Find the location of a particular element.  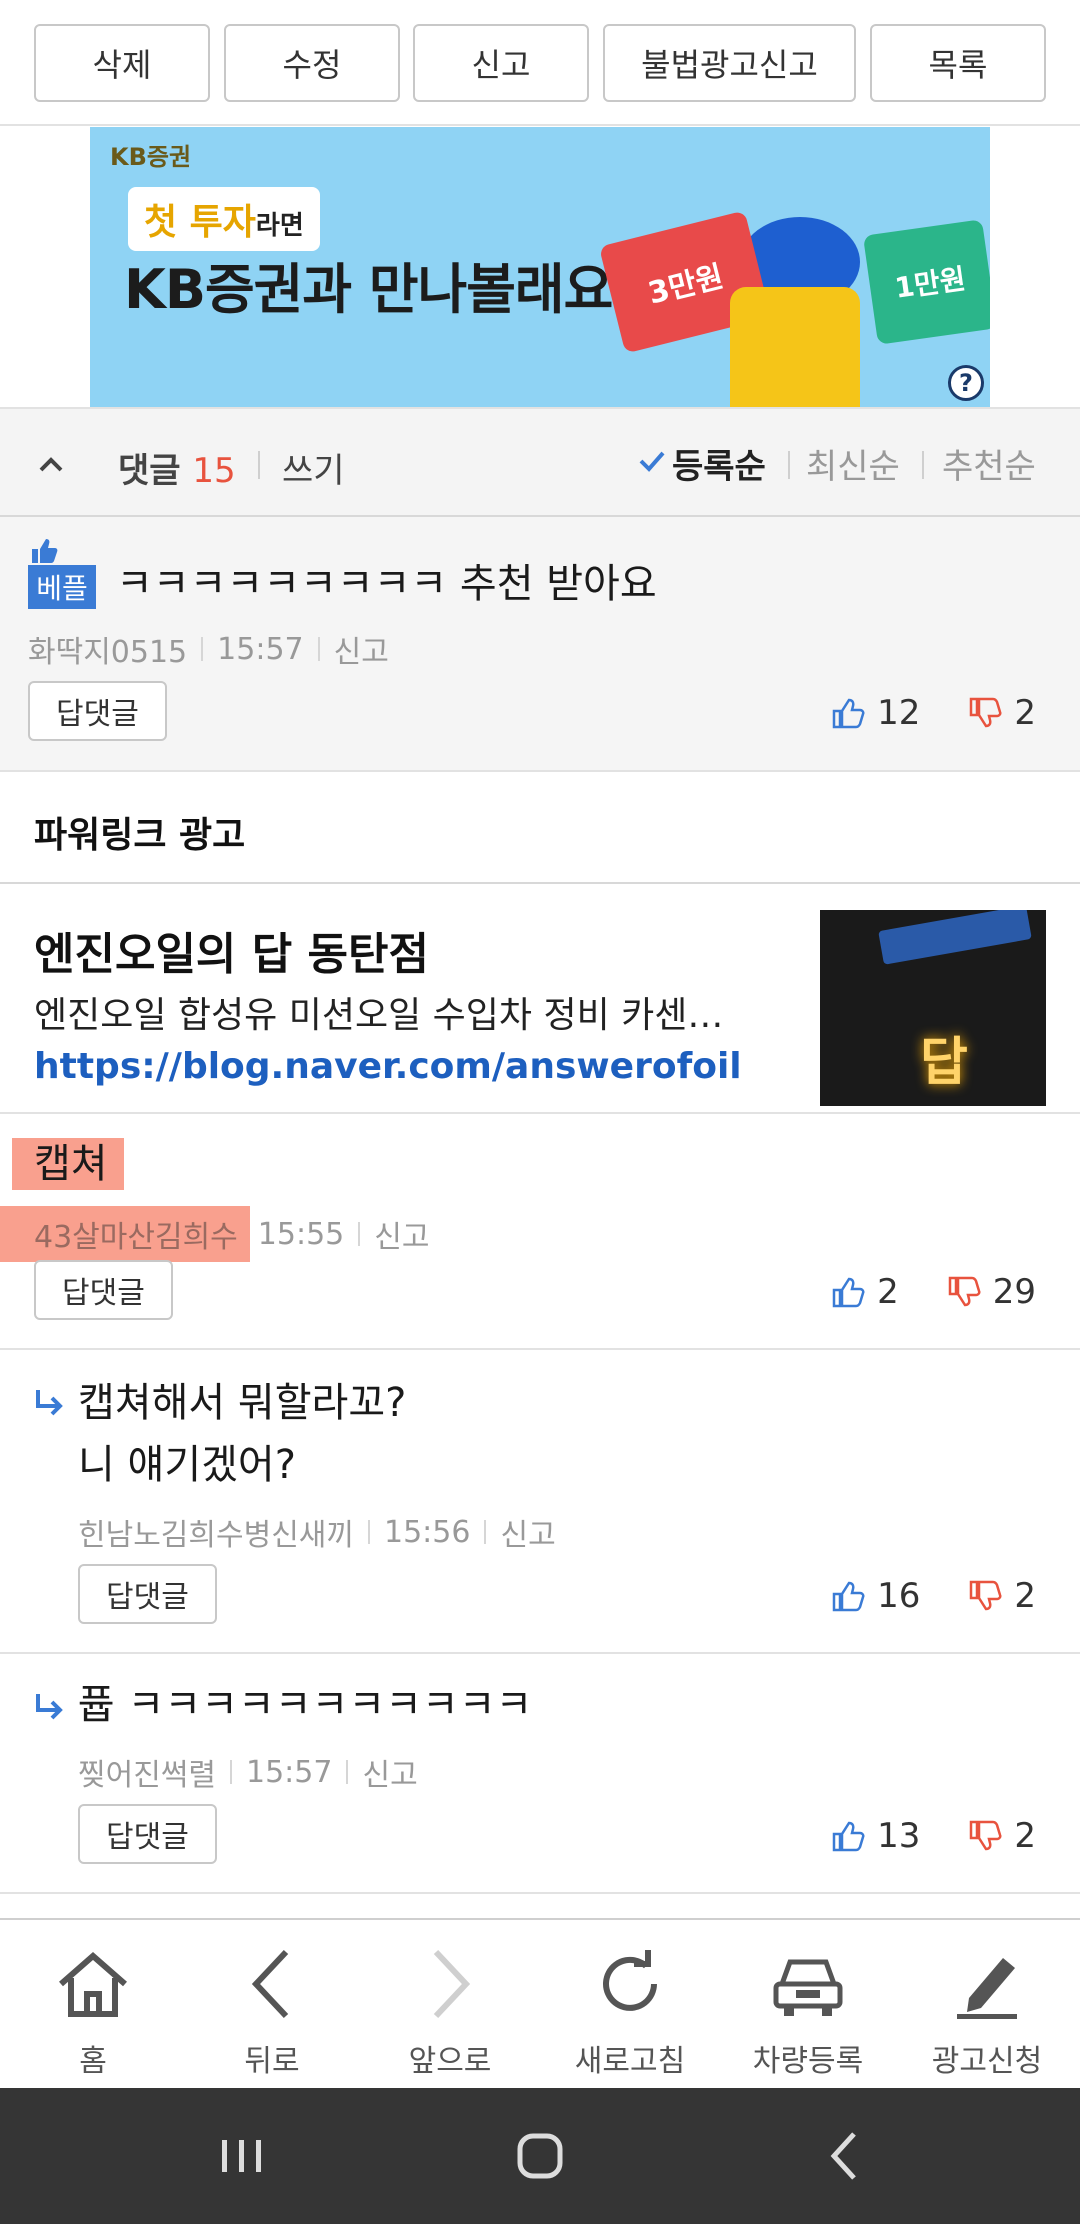

banner-card-green: 1만원 is located at coordinates (926, 282).